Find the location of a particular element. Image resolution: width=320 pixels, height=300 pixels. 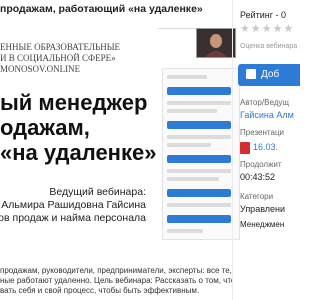

chat-panel is located at coordinates (201, 154).